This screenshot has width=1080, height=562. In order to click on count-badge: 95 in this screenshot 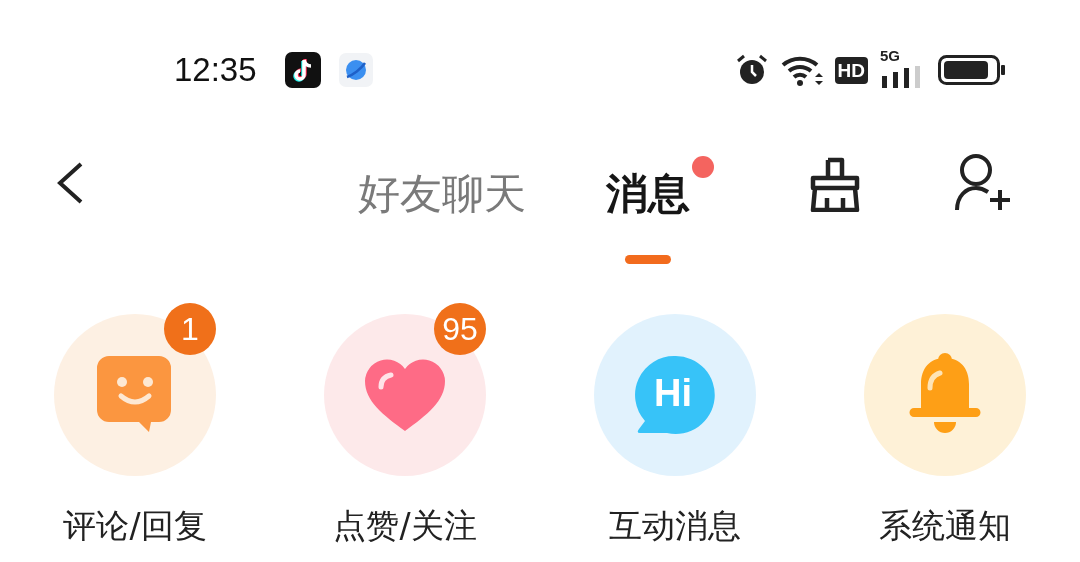, I will do `click(460, 329)`.